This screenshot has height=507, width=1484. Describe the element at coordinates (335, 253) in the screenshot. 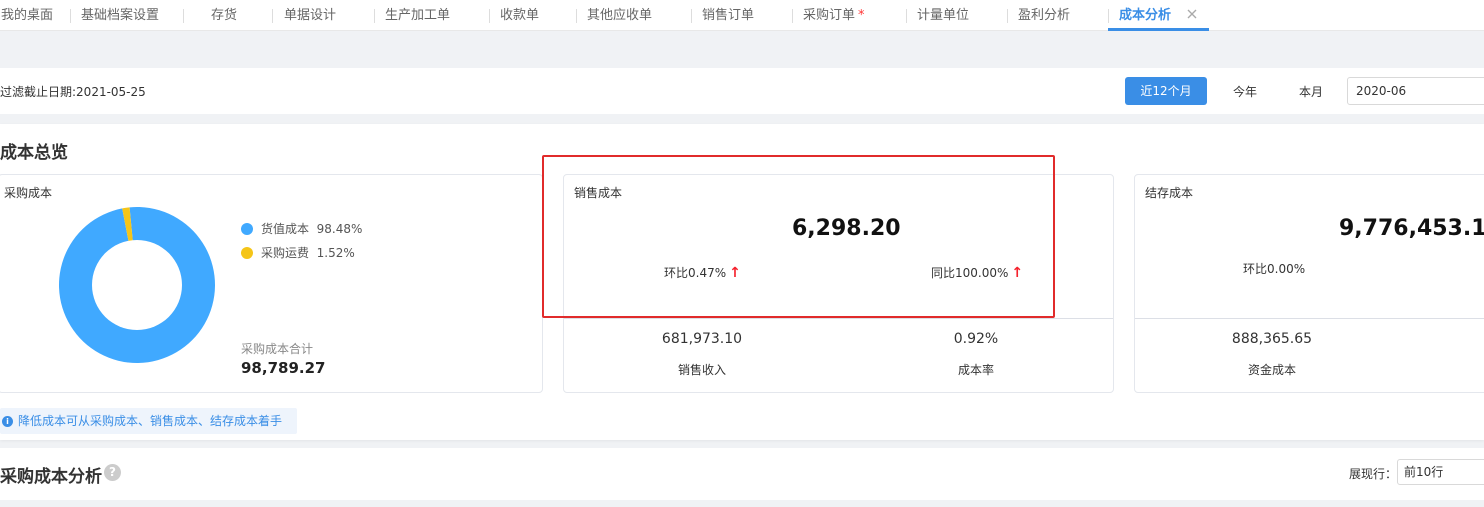

I see `legend-pct: 1.52%` at that location.